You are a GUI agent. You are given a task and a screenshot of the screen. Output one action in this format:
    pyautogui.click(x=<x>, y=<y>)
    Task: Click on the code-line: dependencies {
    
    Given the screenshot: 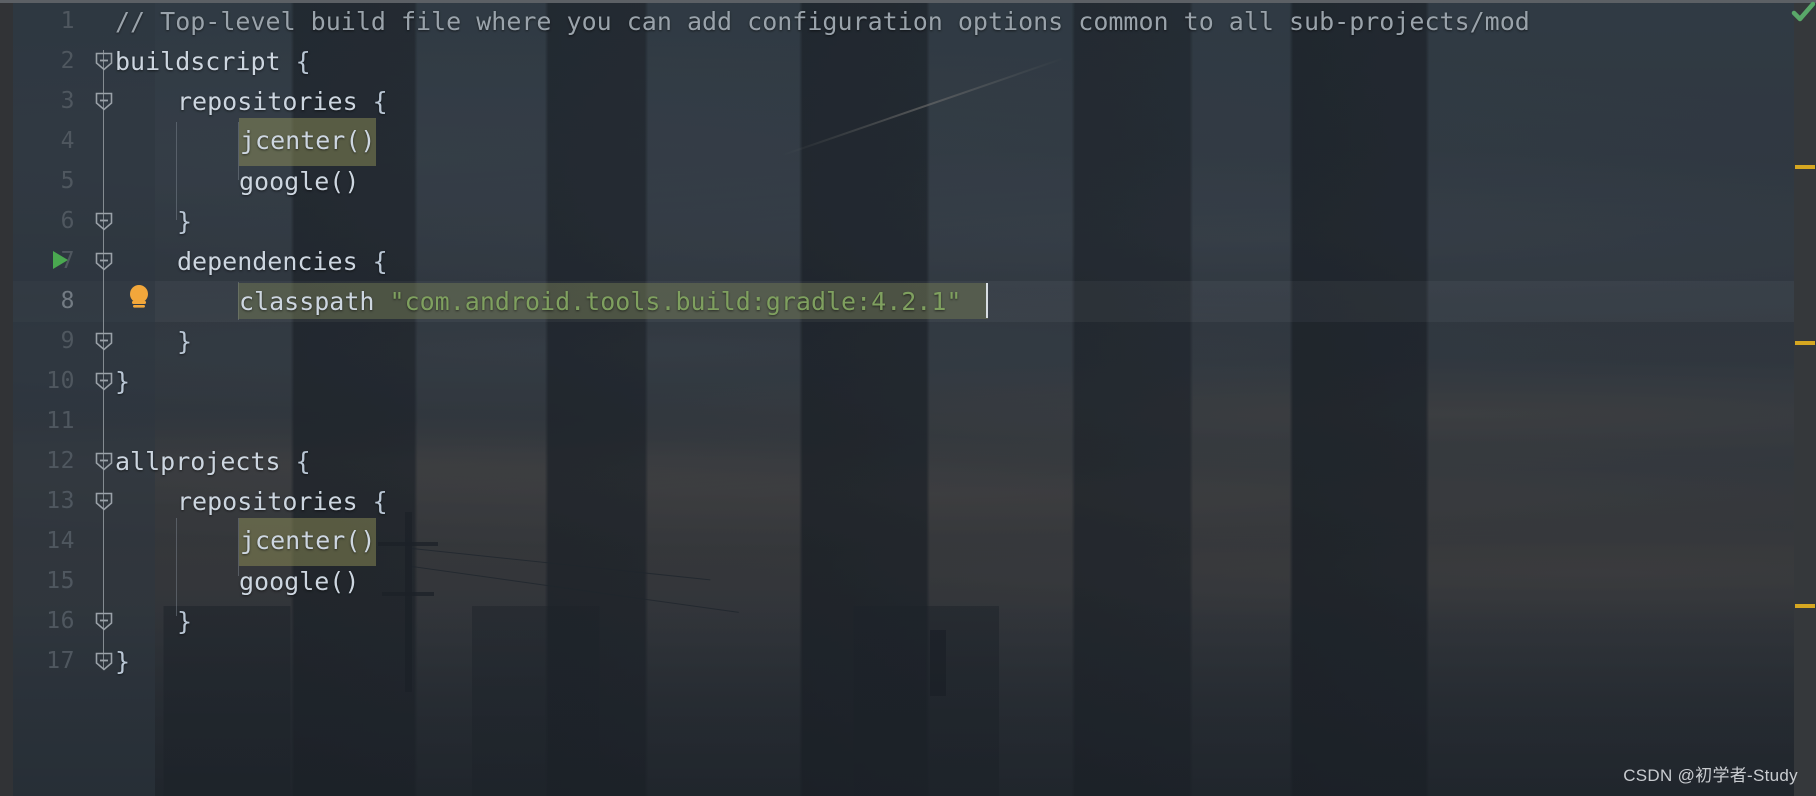 What is the action you would take?
    pyautogui.click(x=282, y=262)
    